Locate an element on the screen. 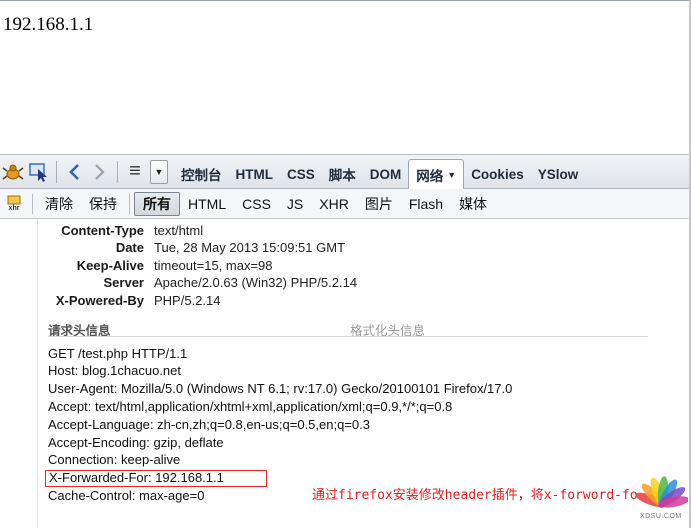 Image resolution: width=691 pixels, height=528 pixels. list-icon-glyph: ≡ is located at coordinates (135, 171).